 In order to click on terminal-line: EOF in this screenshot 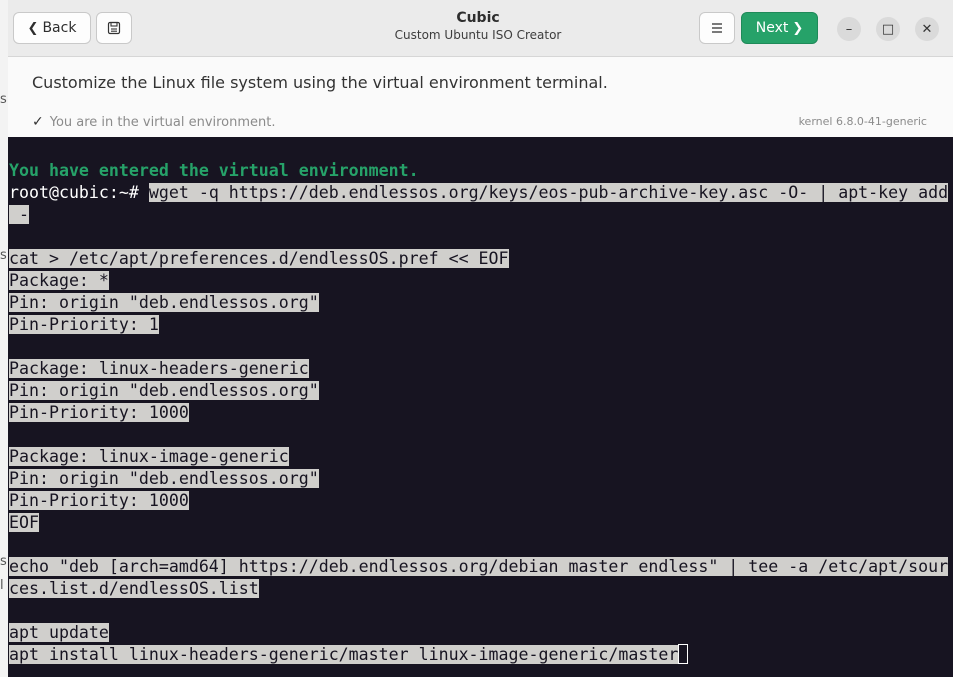, I will do `click(24, 522)`.